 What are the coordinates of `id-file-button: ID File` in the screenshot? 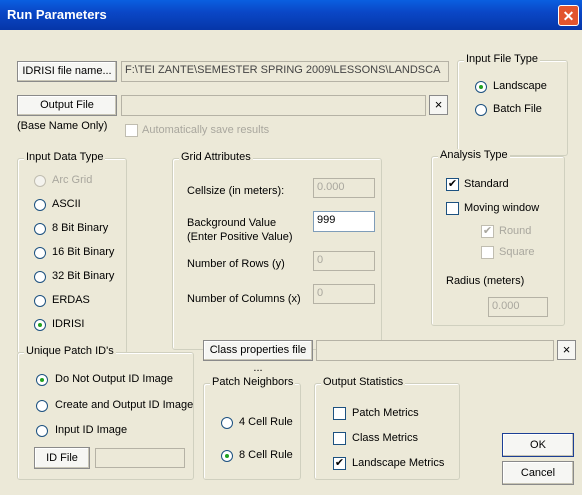 It's located at (62, 458).